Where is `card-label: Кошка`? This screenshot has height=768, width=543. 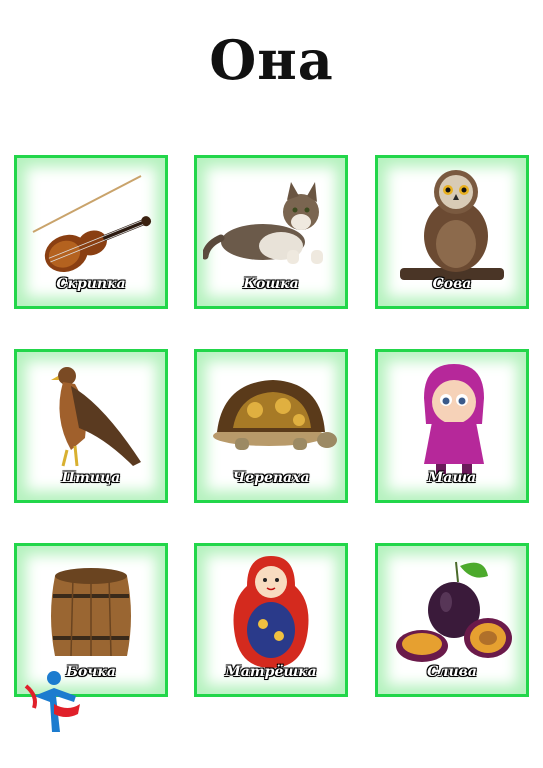 card-label: Кошка is located at coordinates (271, 284).